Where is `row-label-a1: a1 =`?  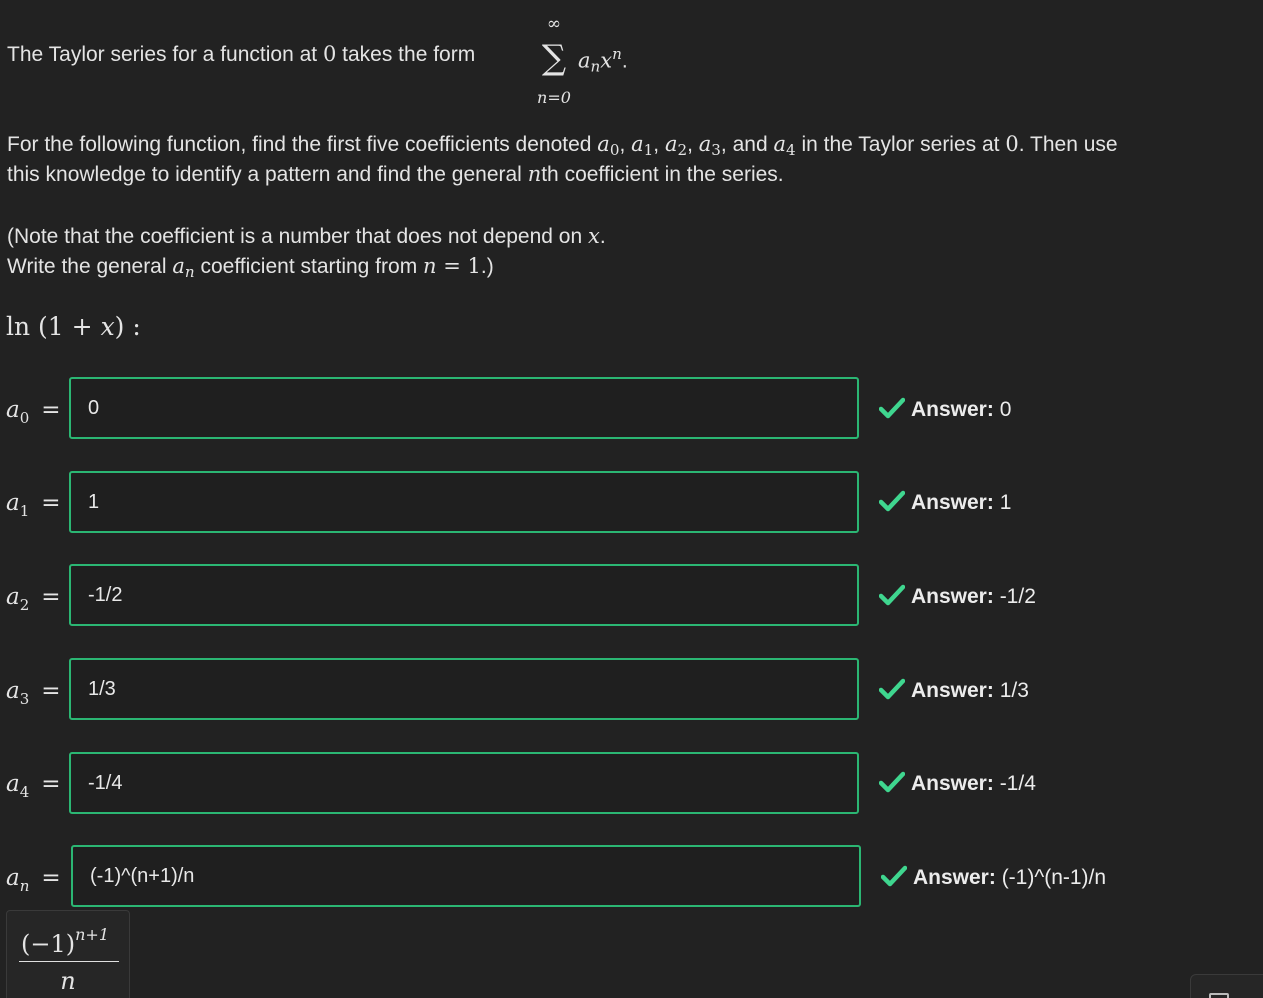 row-label-a1: a1 = is located at coordinates (33, 507).